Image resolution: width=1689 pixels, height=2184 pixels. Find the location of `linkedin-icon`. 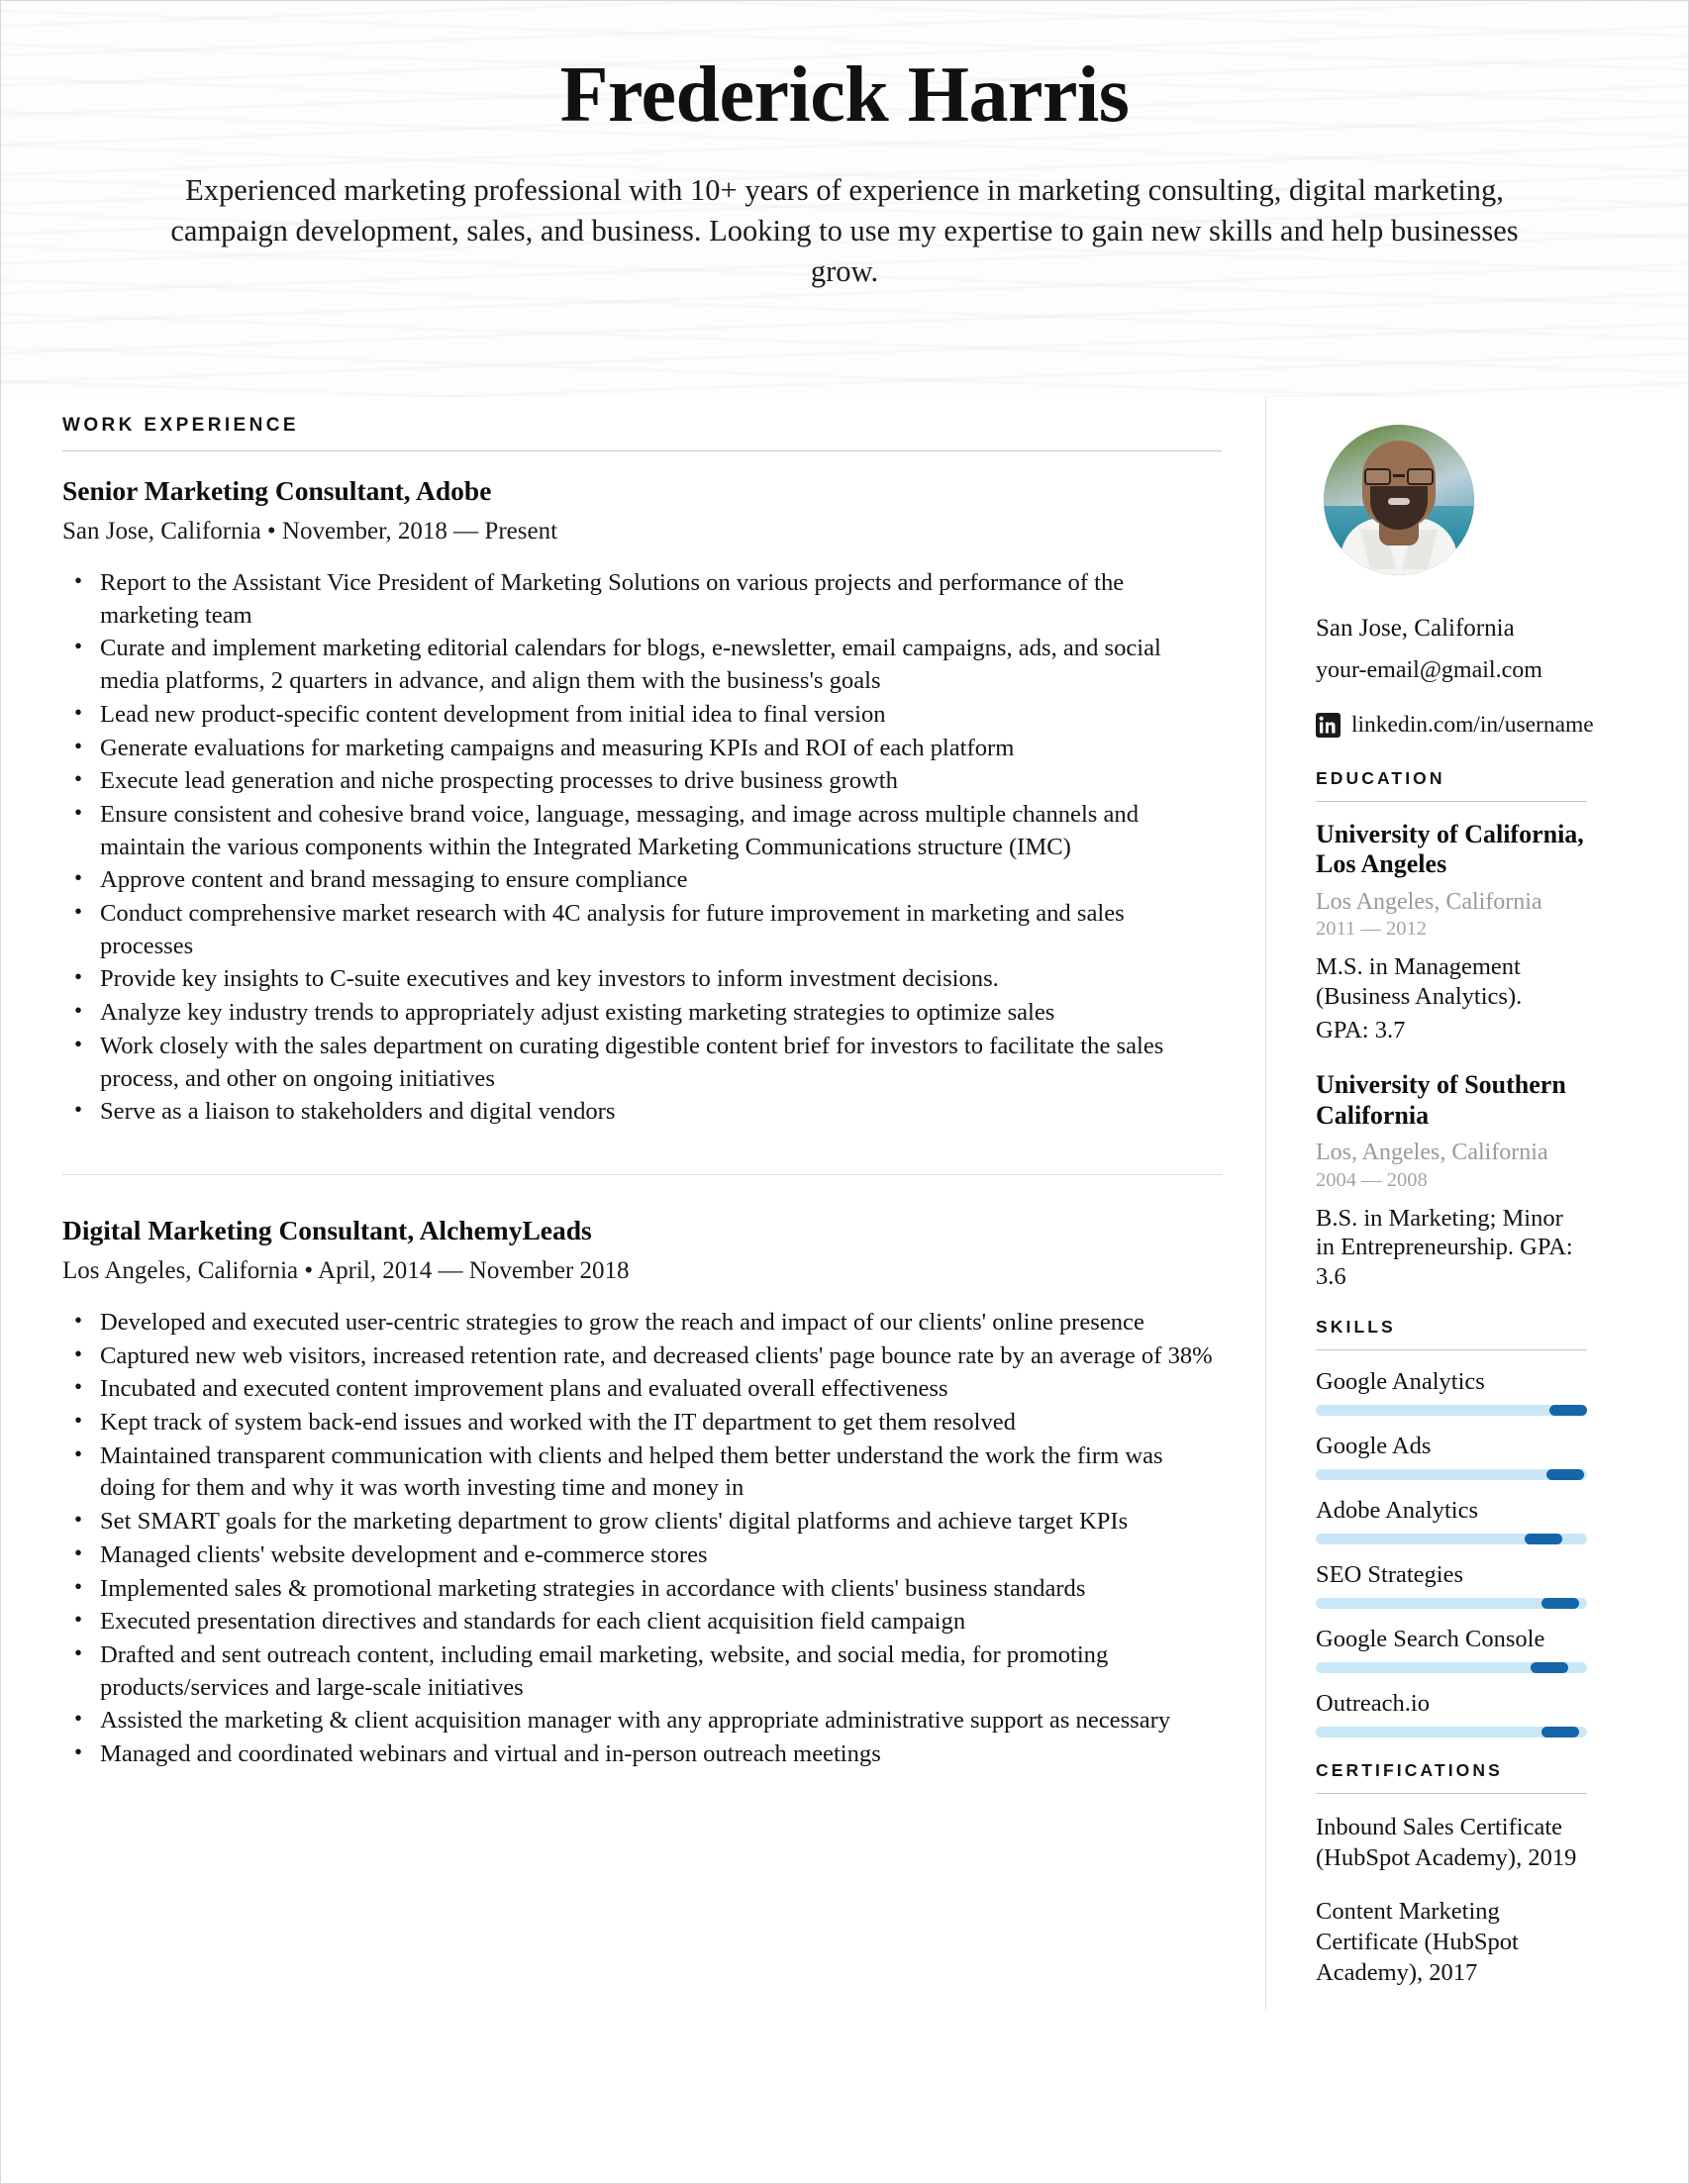

linkedin-icon is located at coordinates (1328, 725).